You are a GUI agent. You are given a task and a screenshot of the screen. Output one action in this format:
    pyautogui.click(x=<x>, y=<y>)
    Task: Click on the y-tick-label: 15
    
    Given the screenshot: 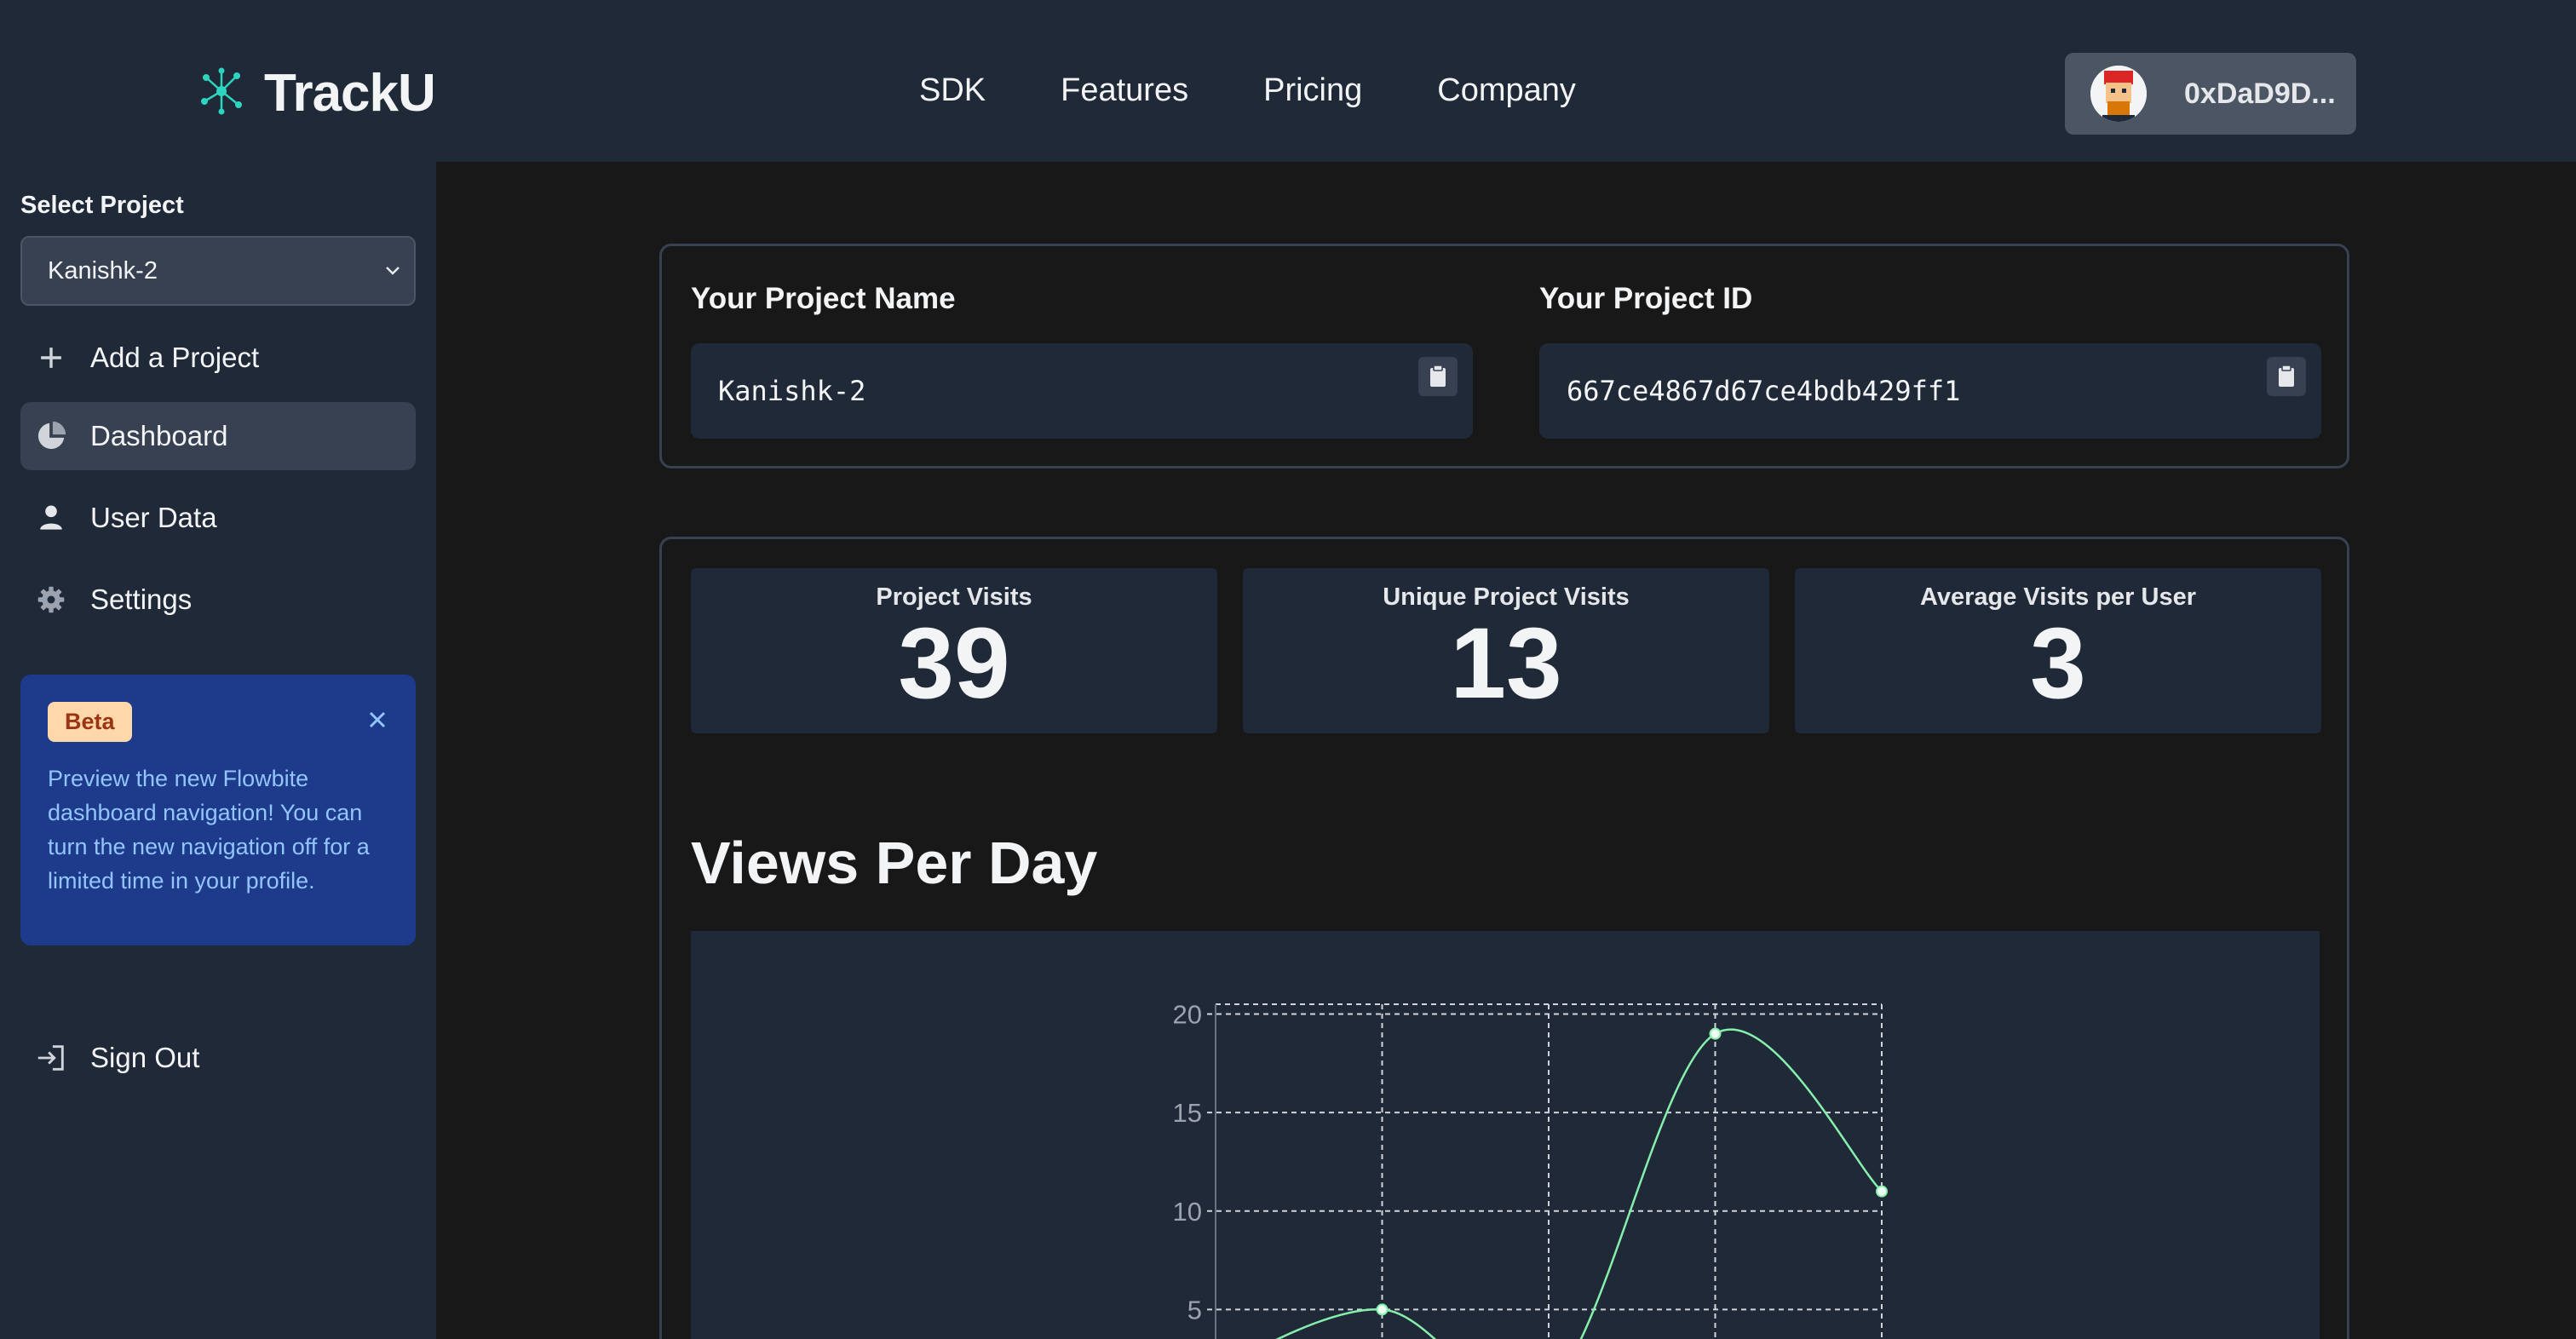 What is the action you would take?
    pyautogui.click(x=1188, y=1113)
    